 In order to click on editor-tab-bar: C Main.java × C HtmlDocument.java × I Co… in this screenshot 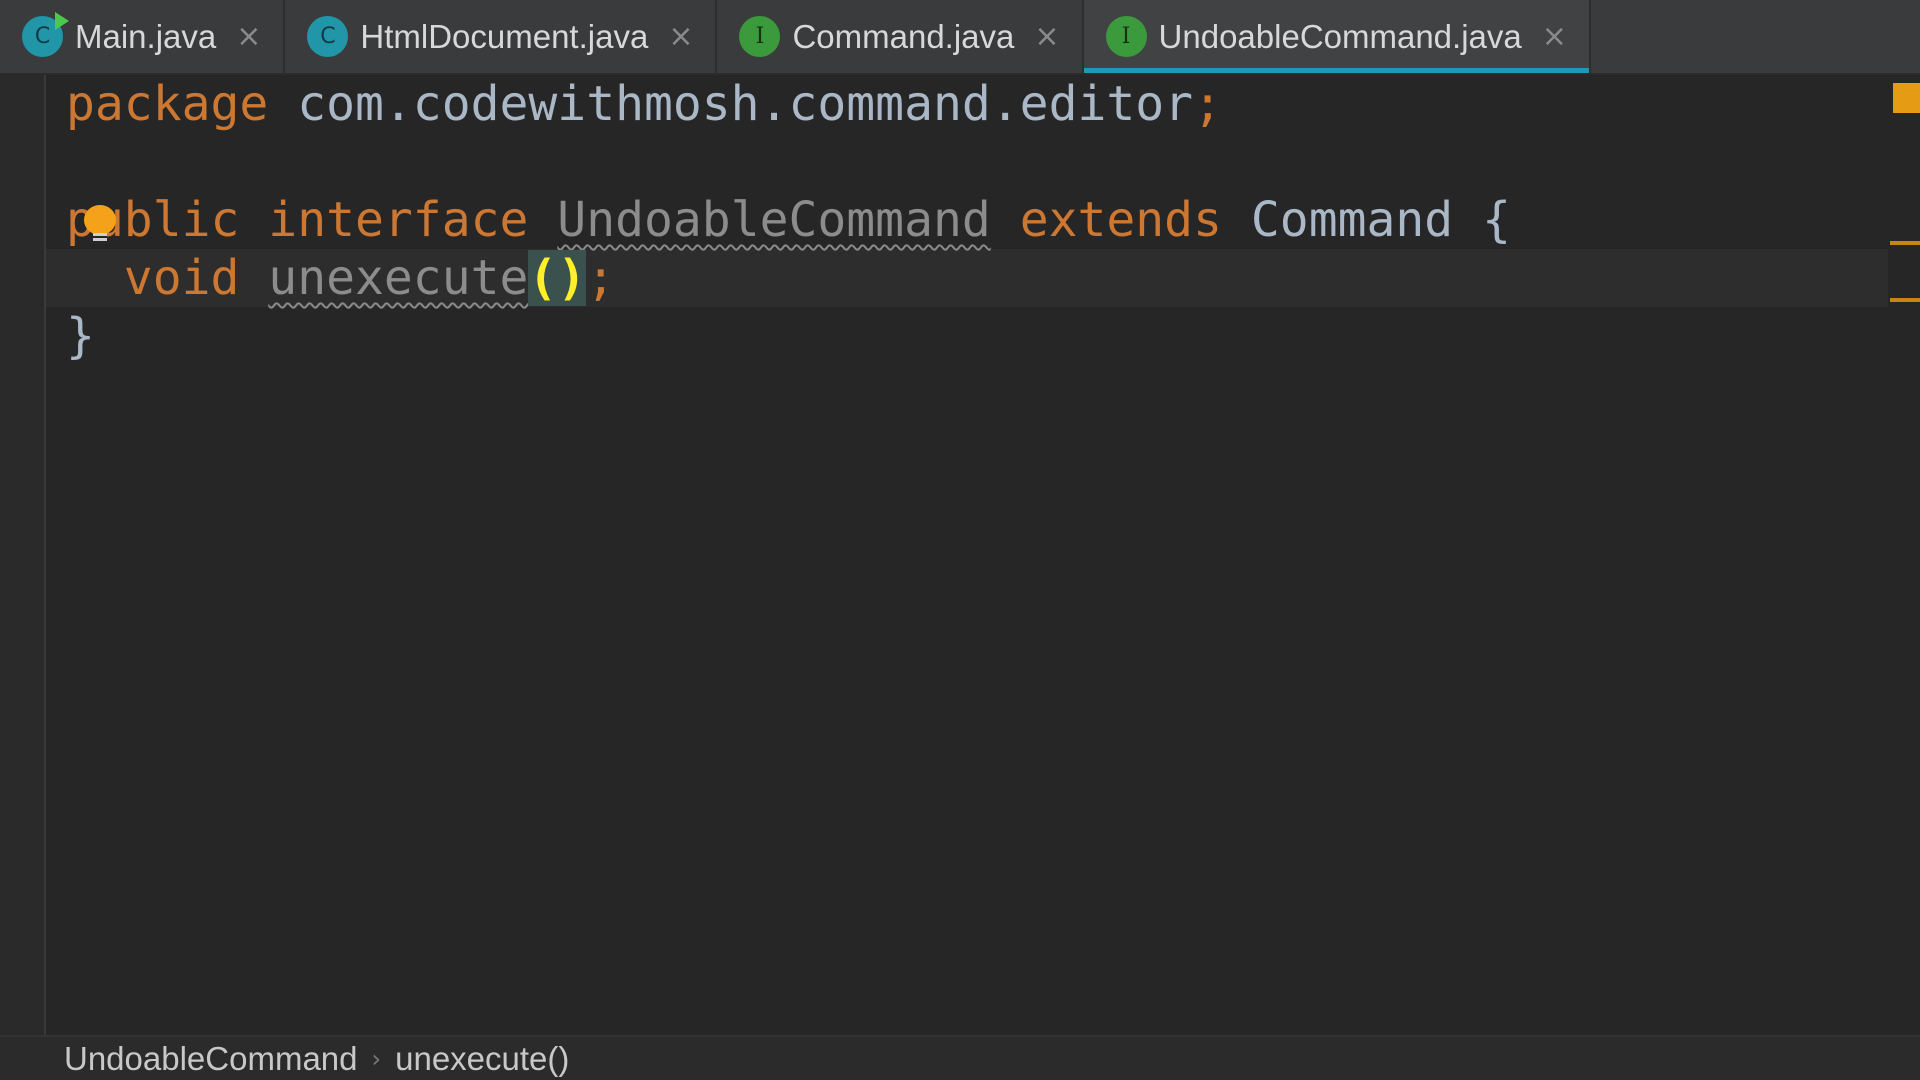, I will do `click(960, 37)`.